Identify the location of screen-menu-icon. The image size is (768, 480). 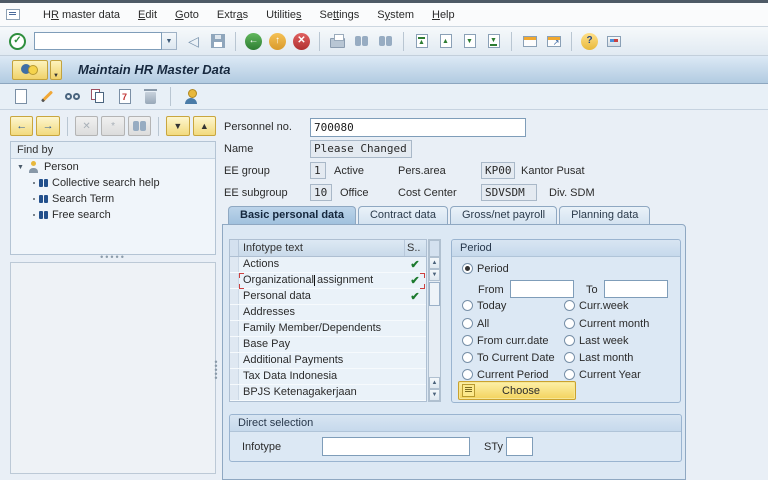
(13, 14).